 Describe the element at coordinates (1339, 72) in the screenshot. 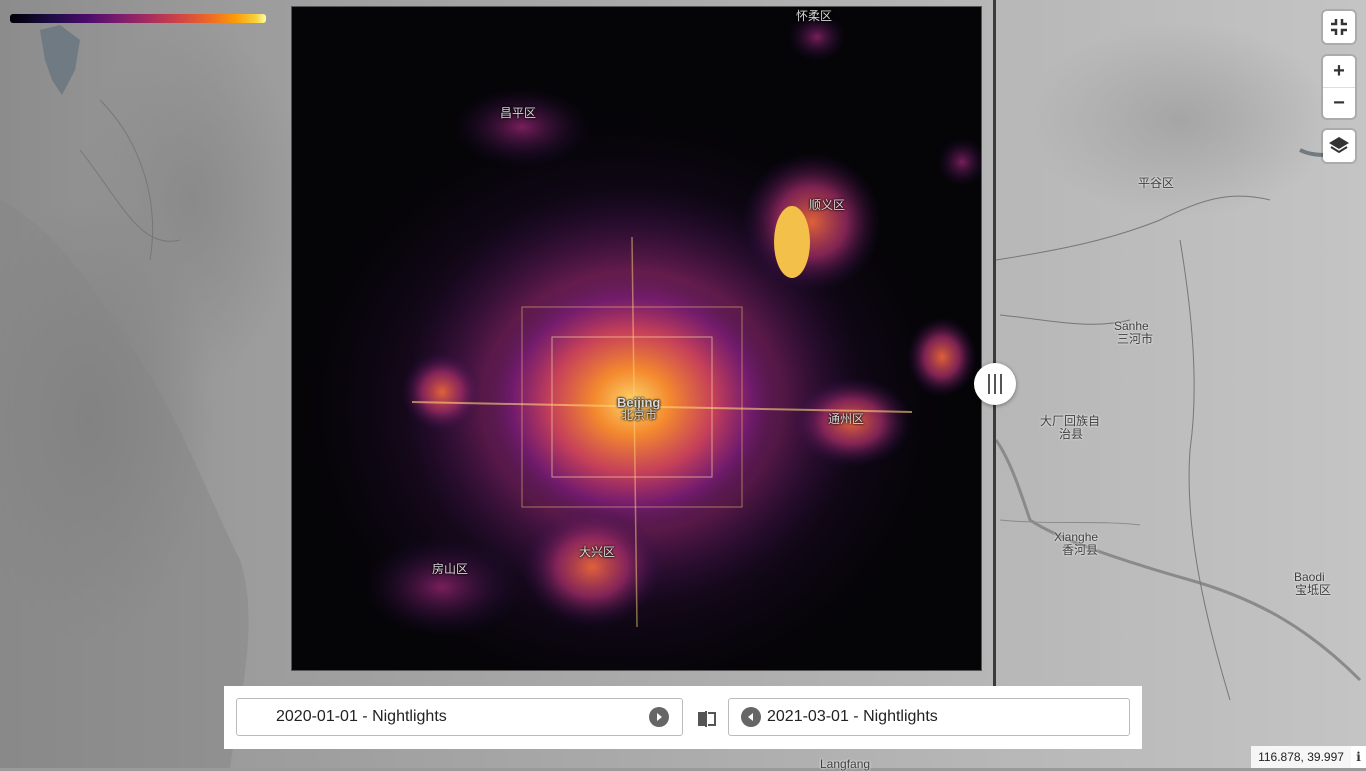

I see `zoom-in-button: +` at that location.